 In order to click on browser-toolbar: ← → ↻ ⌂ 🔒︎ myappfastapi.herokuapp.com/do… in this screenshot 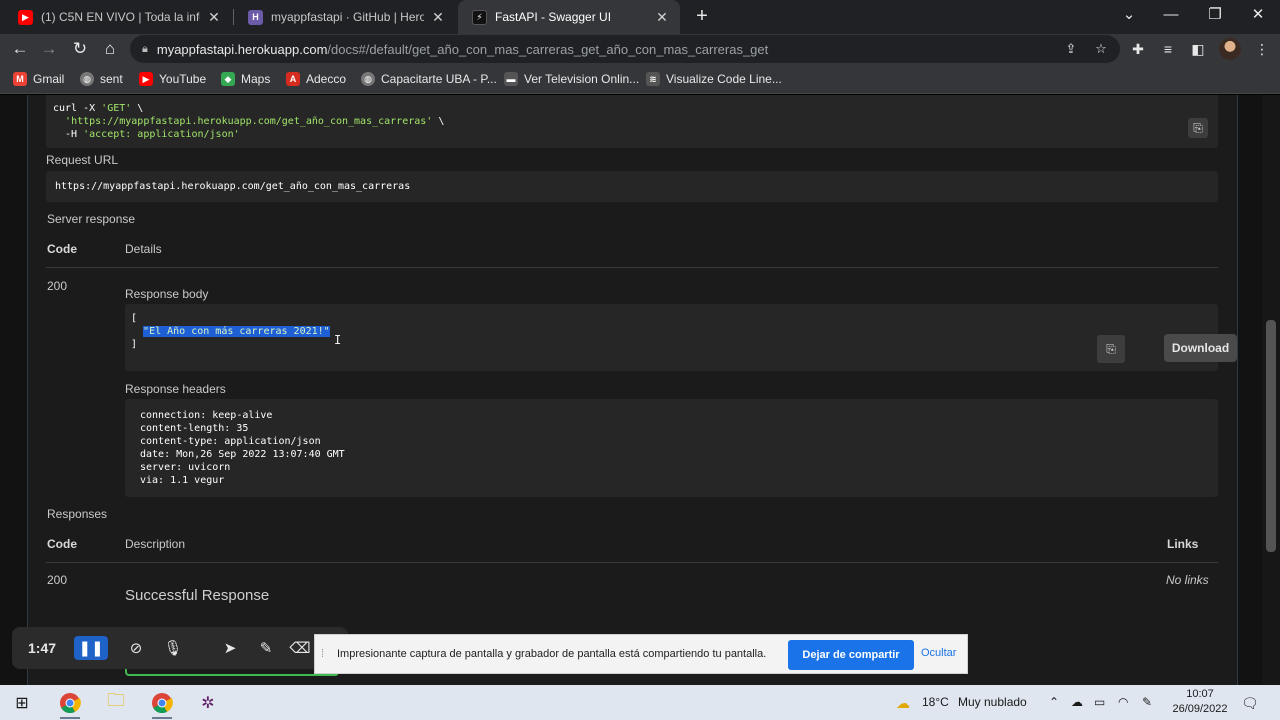, I will do `click(640, 49)`.